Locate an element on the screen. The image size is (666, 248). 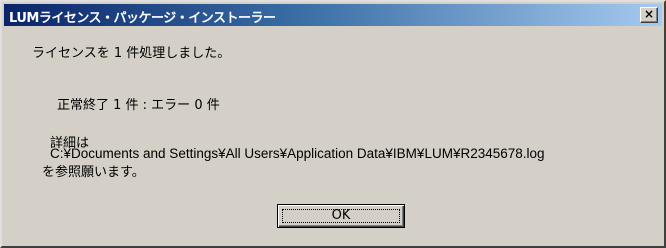
result-status: 正常終了 1 件 : エラー 0 件 is located at coordinates (138, 105).